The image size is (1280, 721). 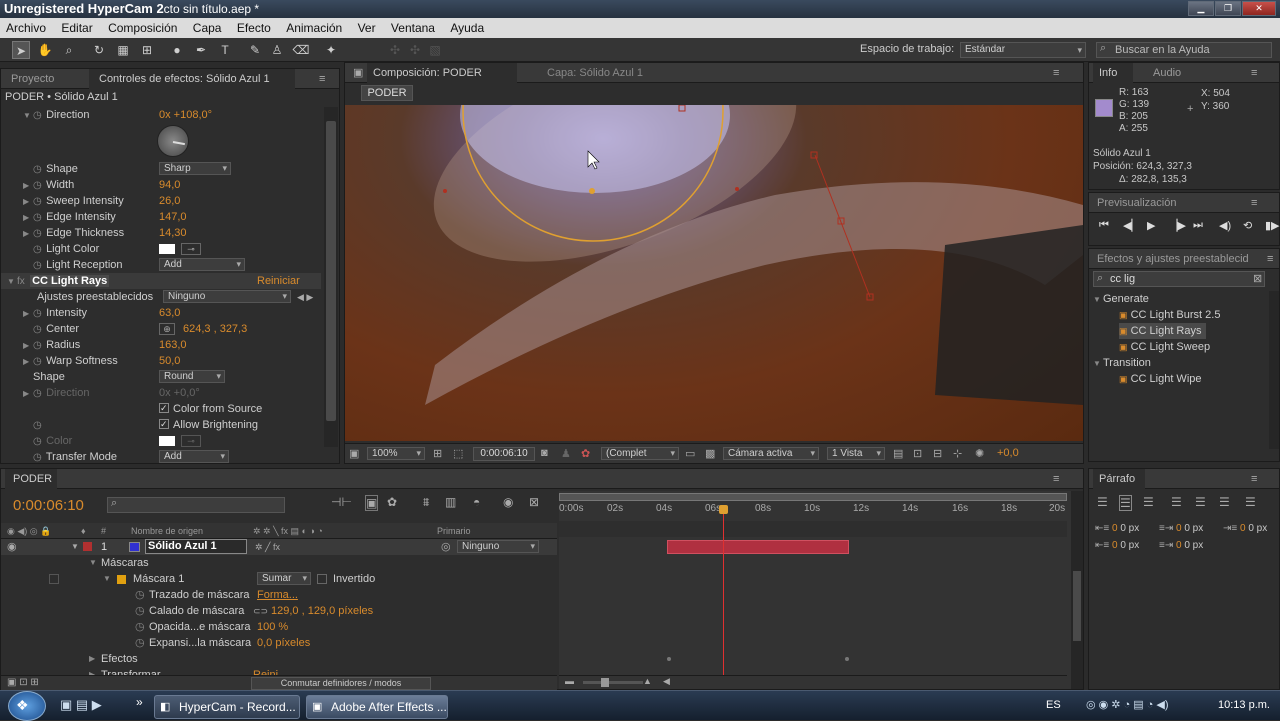 What do you see at coordinates (341, 502) in the screenshot?
I see `comp-mini-flowchart-icon: ⊣⊢` at bounding box center [341, 502].